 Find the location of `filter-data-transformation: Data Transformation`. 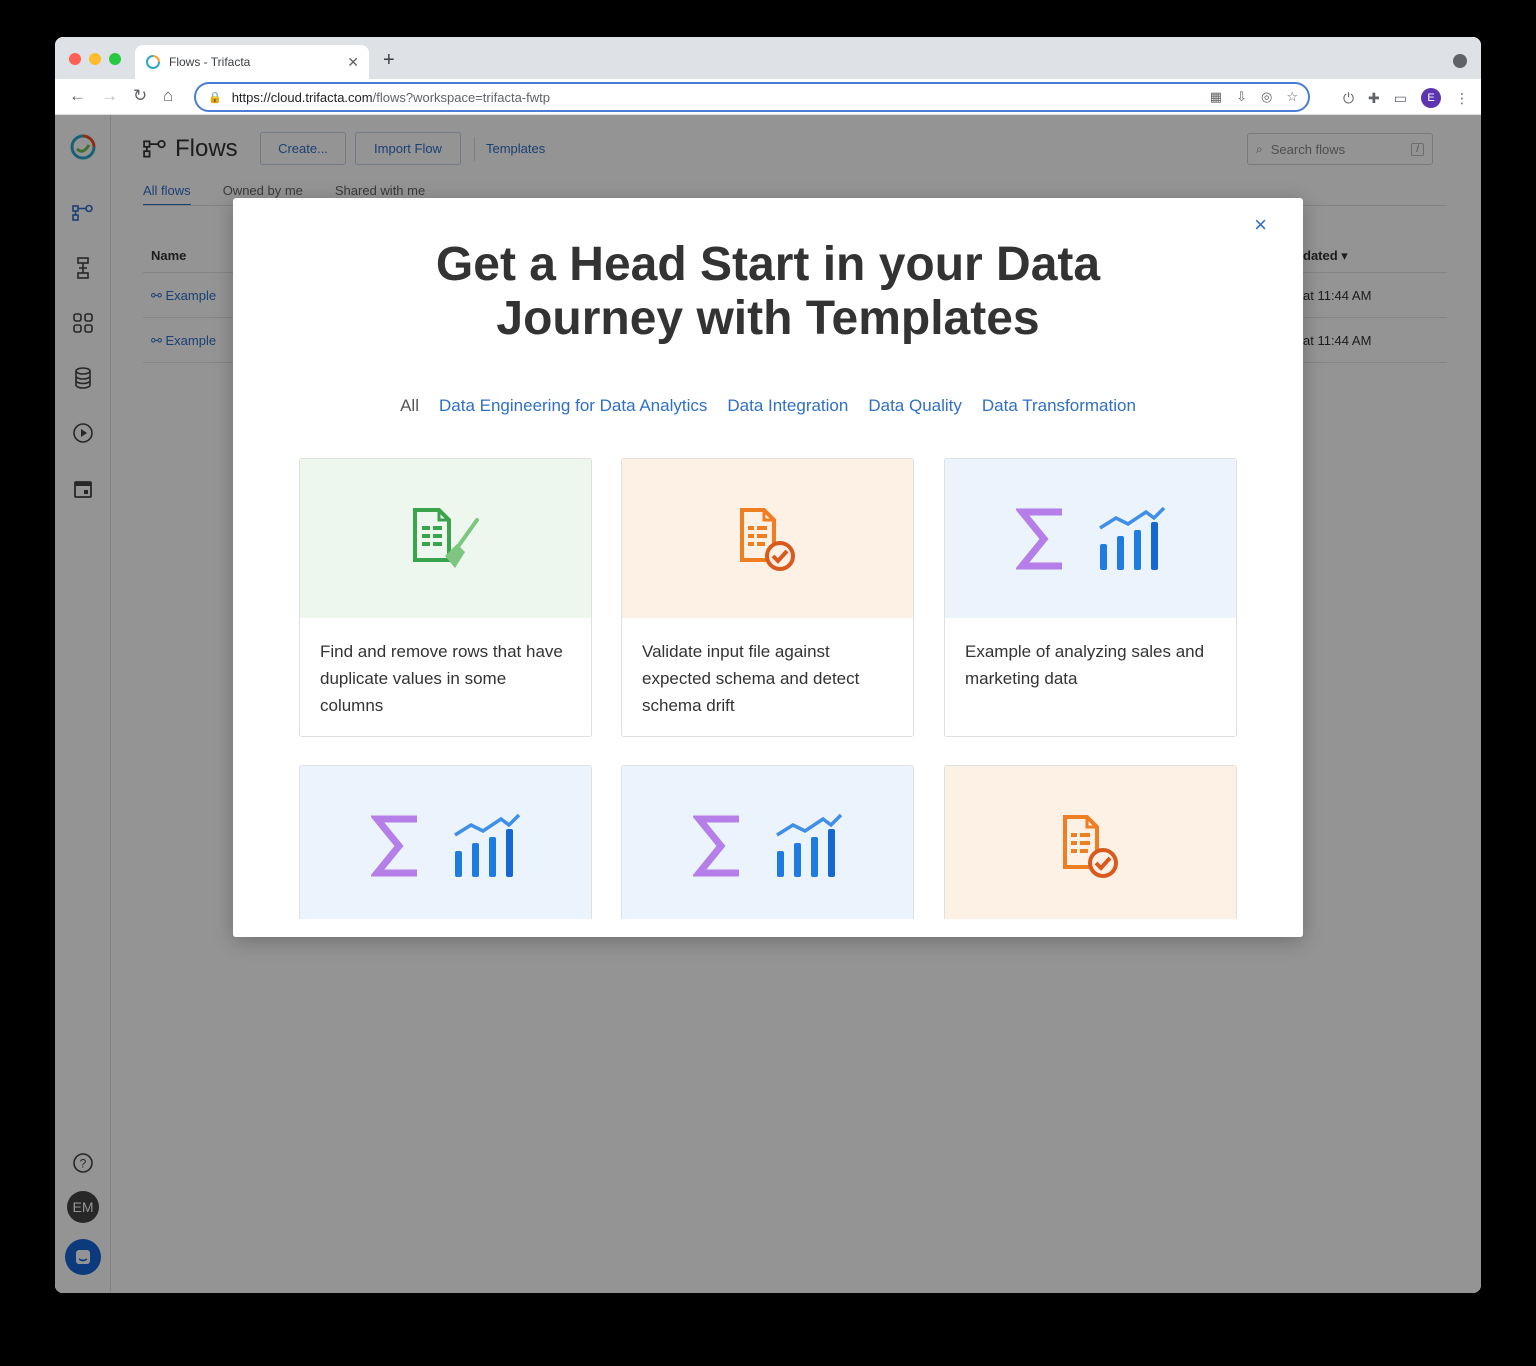

filter-data-transformation: Data Transformation is located at coordinates (1059, 406).